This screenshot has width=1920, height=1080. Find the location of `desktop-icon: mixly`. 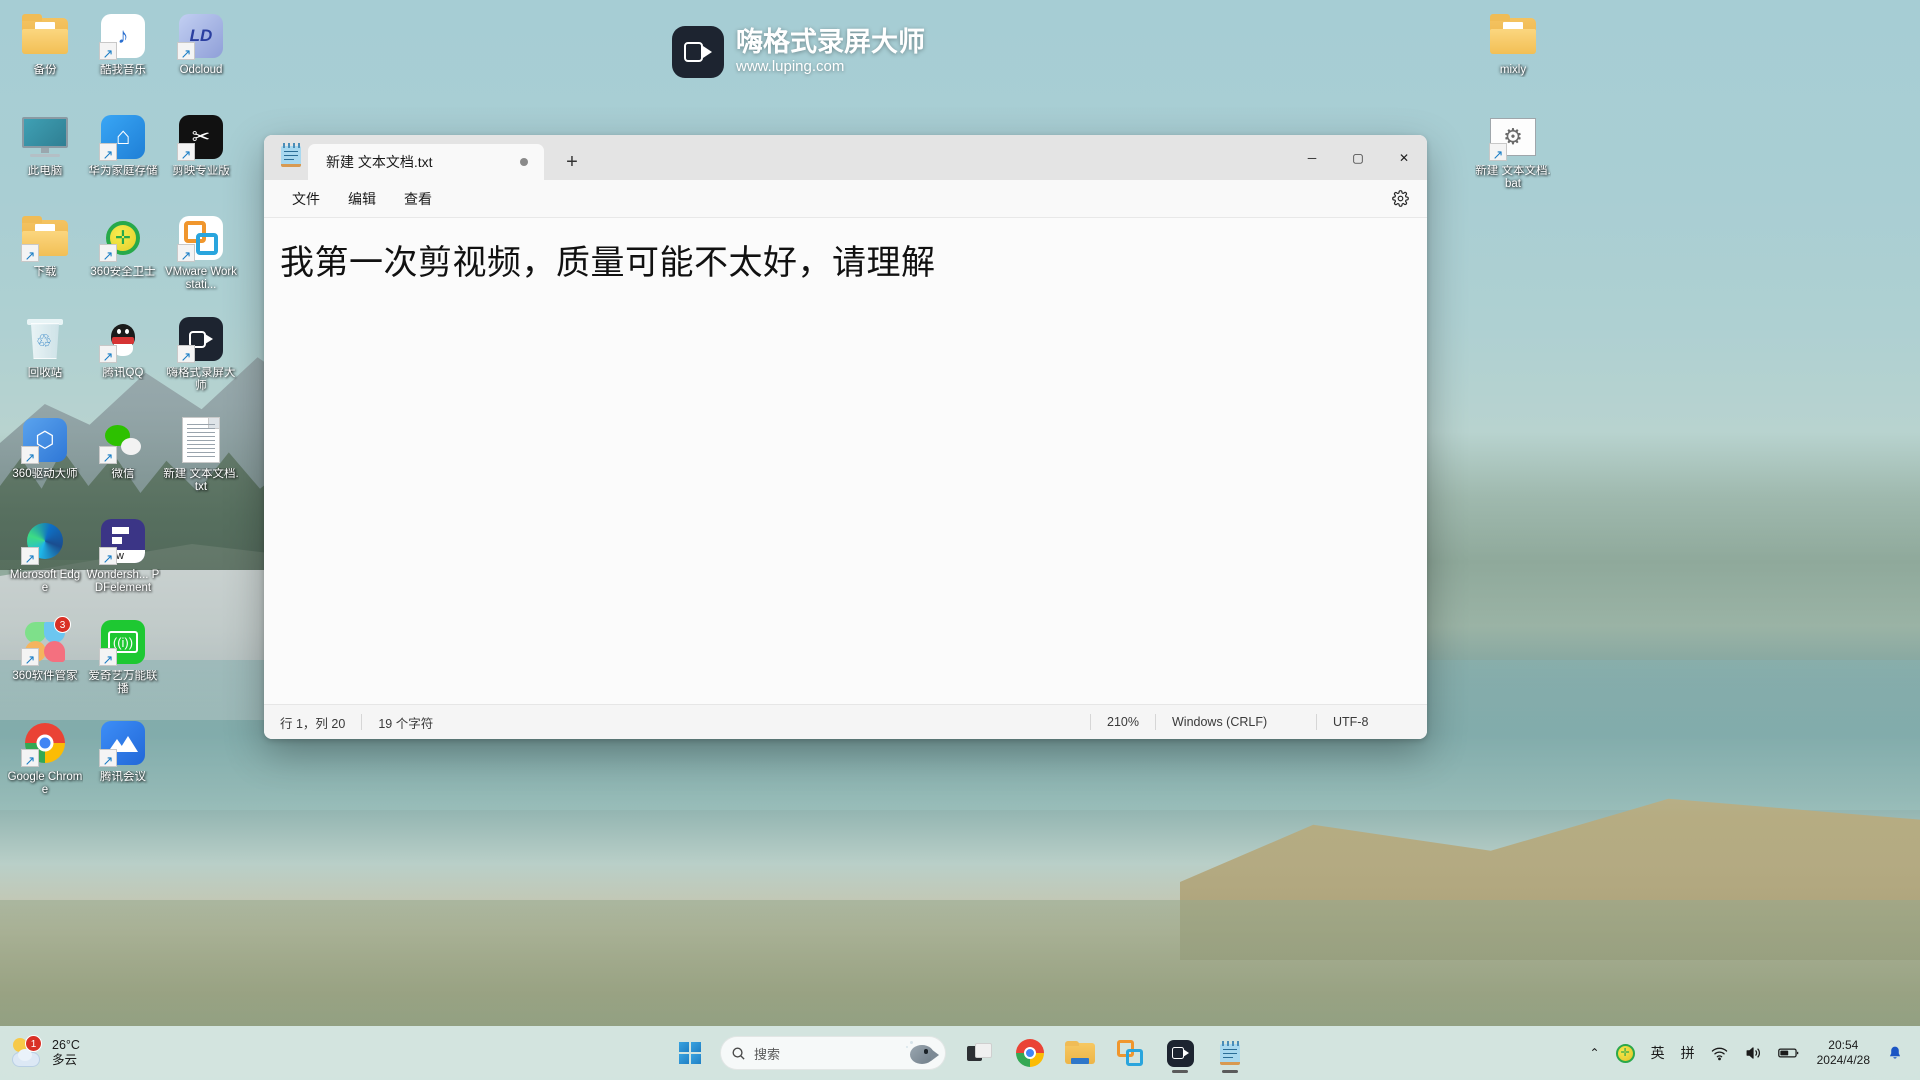

desktop-icon: mixly is located at coordinates (1513, 58).